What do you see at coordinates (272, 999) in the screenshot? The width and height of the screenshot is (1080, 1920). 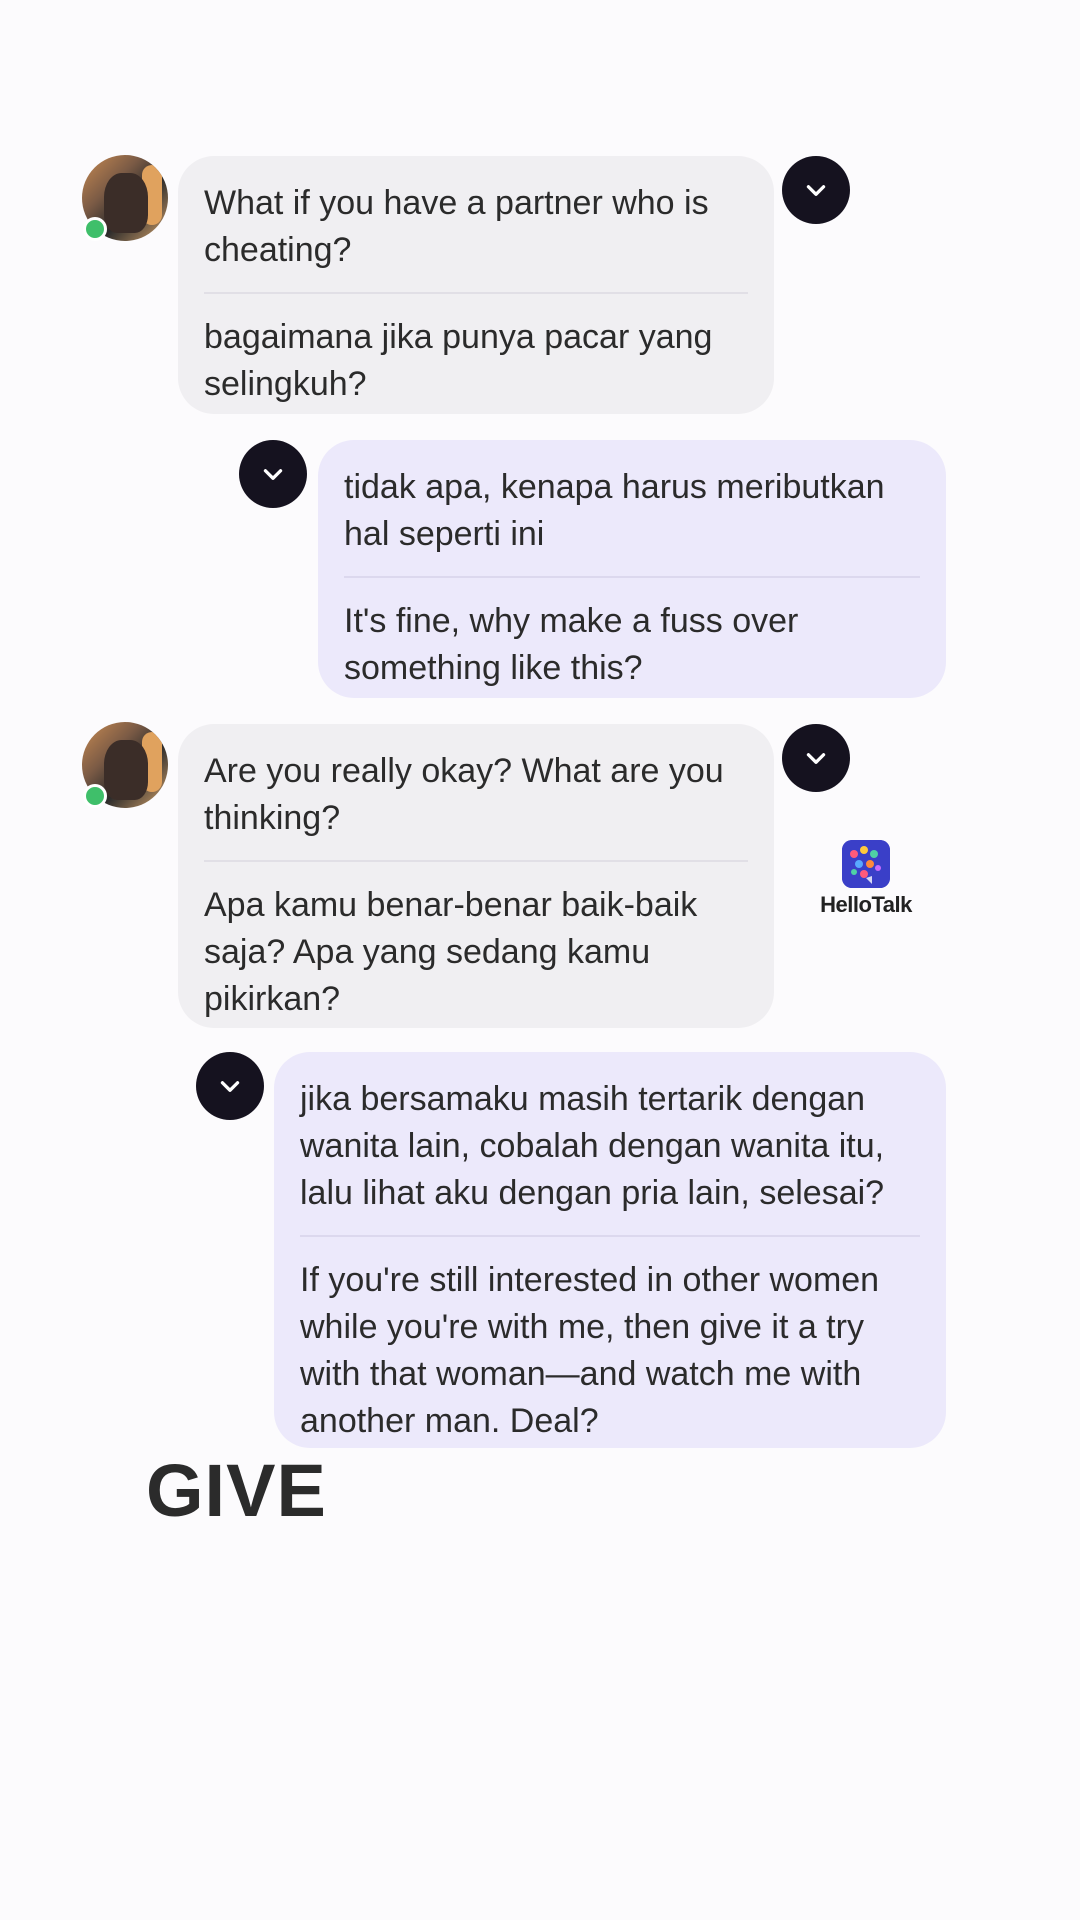 I see `message-translation-line: pikirkan?` at bounding box center [272, 999].